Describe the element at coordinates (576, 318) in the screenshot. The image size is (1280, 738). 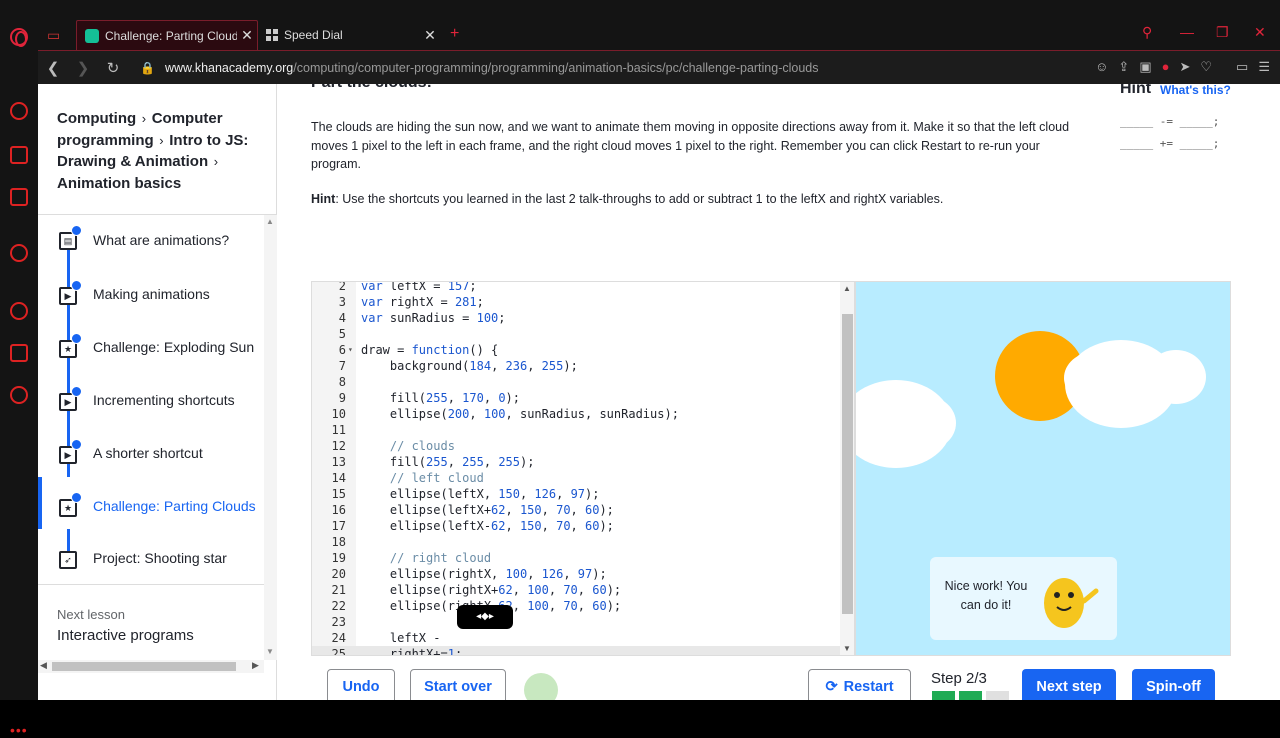
I see `code-line: 4 var sunRadius = 100;` at that location.